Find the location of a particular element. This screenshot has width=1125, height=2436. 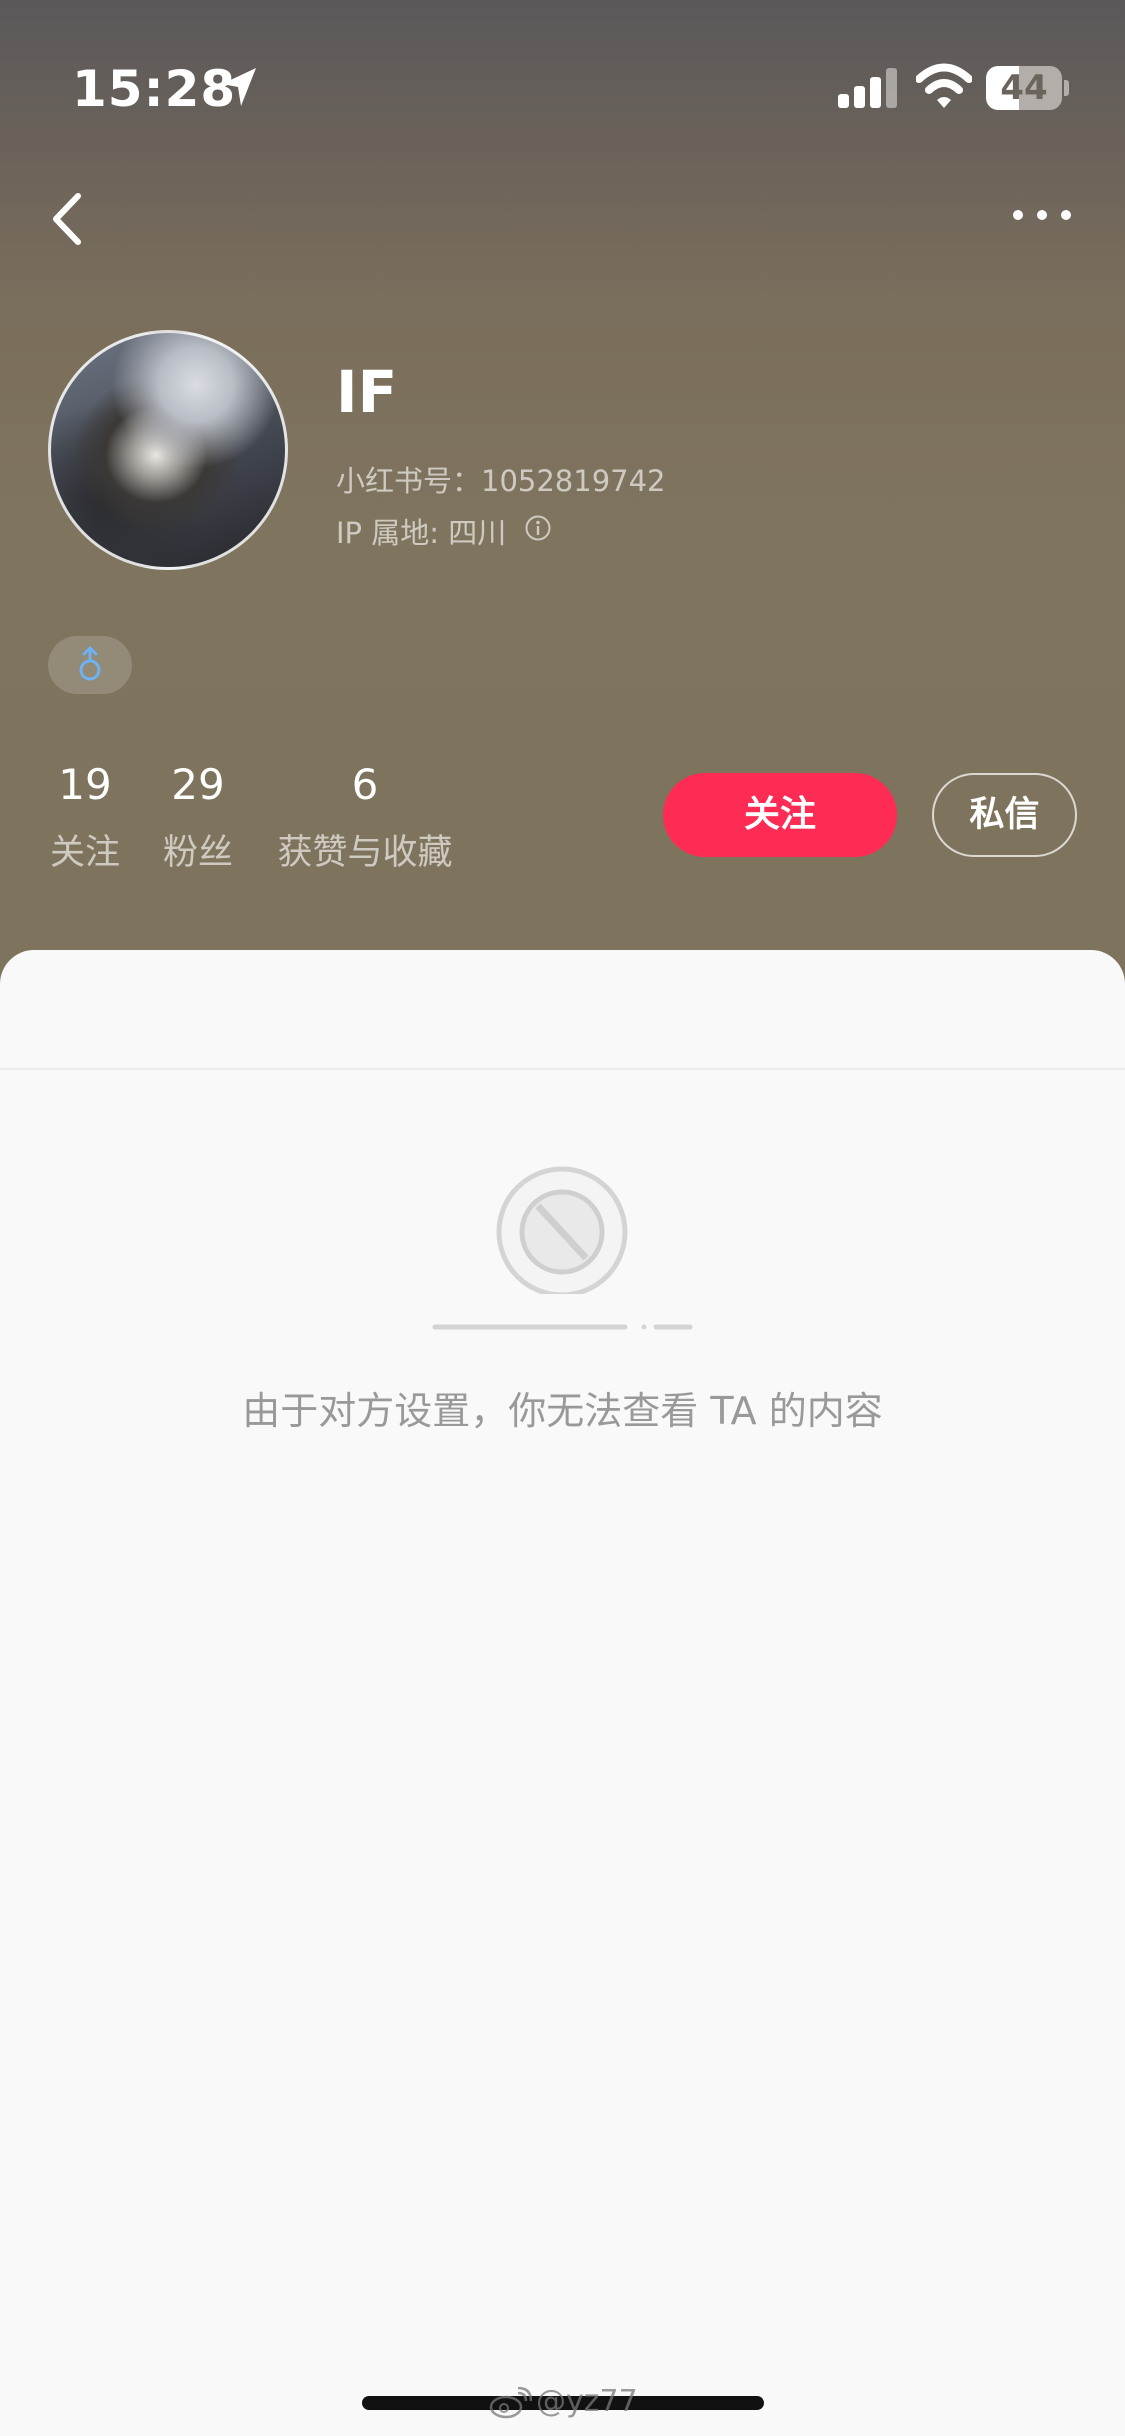

stat-following-value: 19 is located at coordinates (85, 784).